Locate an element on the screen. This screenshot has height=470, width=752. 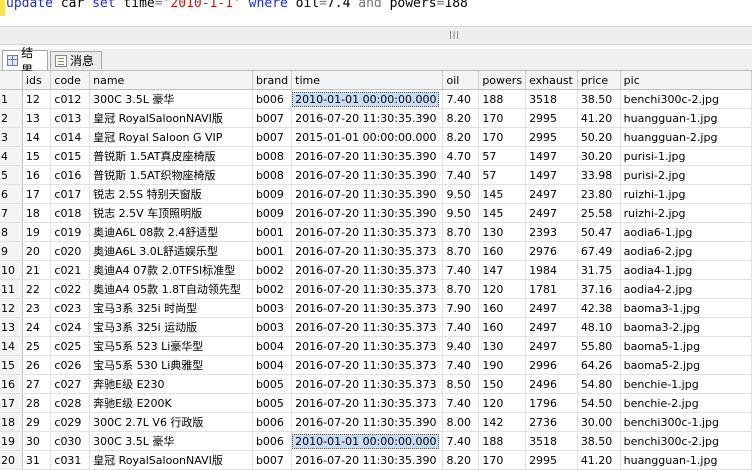
cell-code: c027 is located at coordinates (70, 384).